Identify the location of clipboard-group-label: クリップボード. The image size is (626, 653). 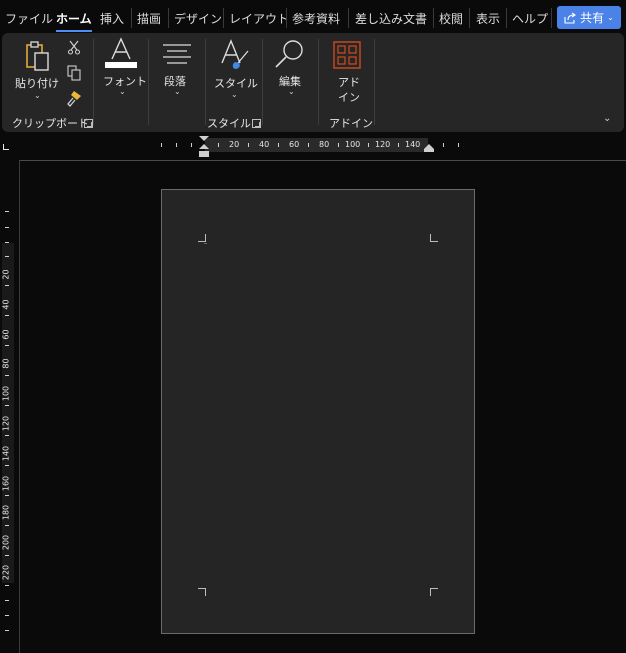
(50, 123).